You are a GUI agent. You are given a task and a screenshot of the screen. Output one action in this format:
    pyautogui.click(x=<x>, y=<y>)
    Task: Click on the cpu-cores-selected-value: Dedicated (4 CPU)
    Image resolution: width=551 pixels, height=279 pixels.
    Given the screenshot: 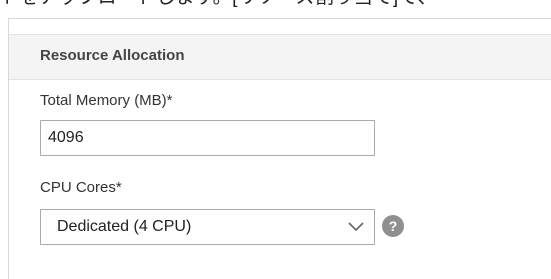 What is the action you would take?
    pyautogui.click(x=124, y=226)
    